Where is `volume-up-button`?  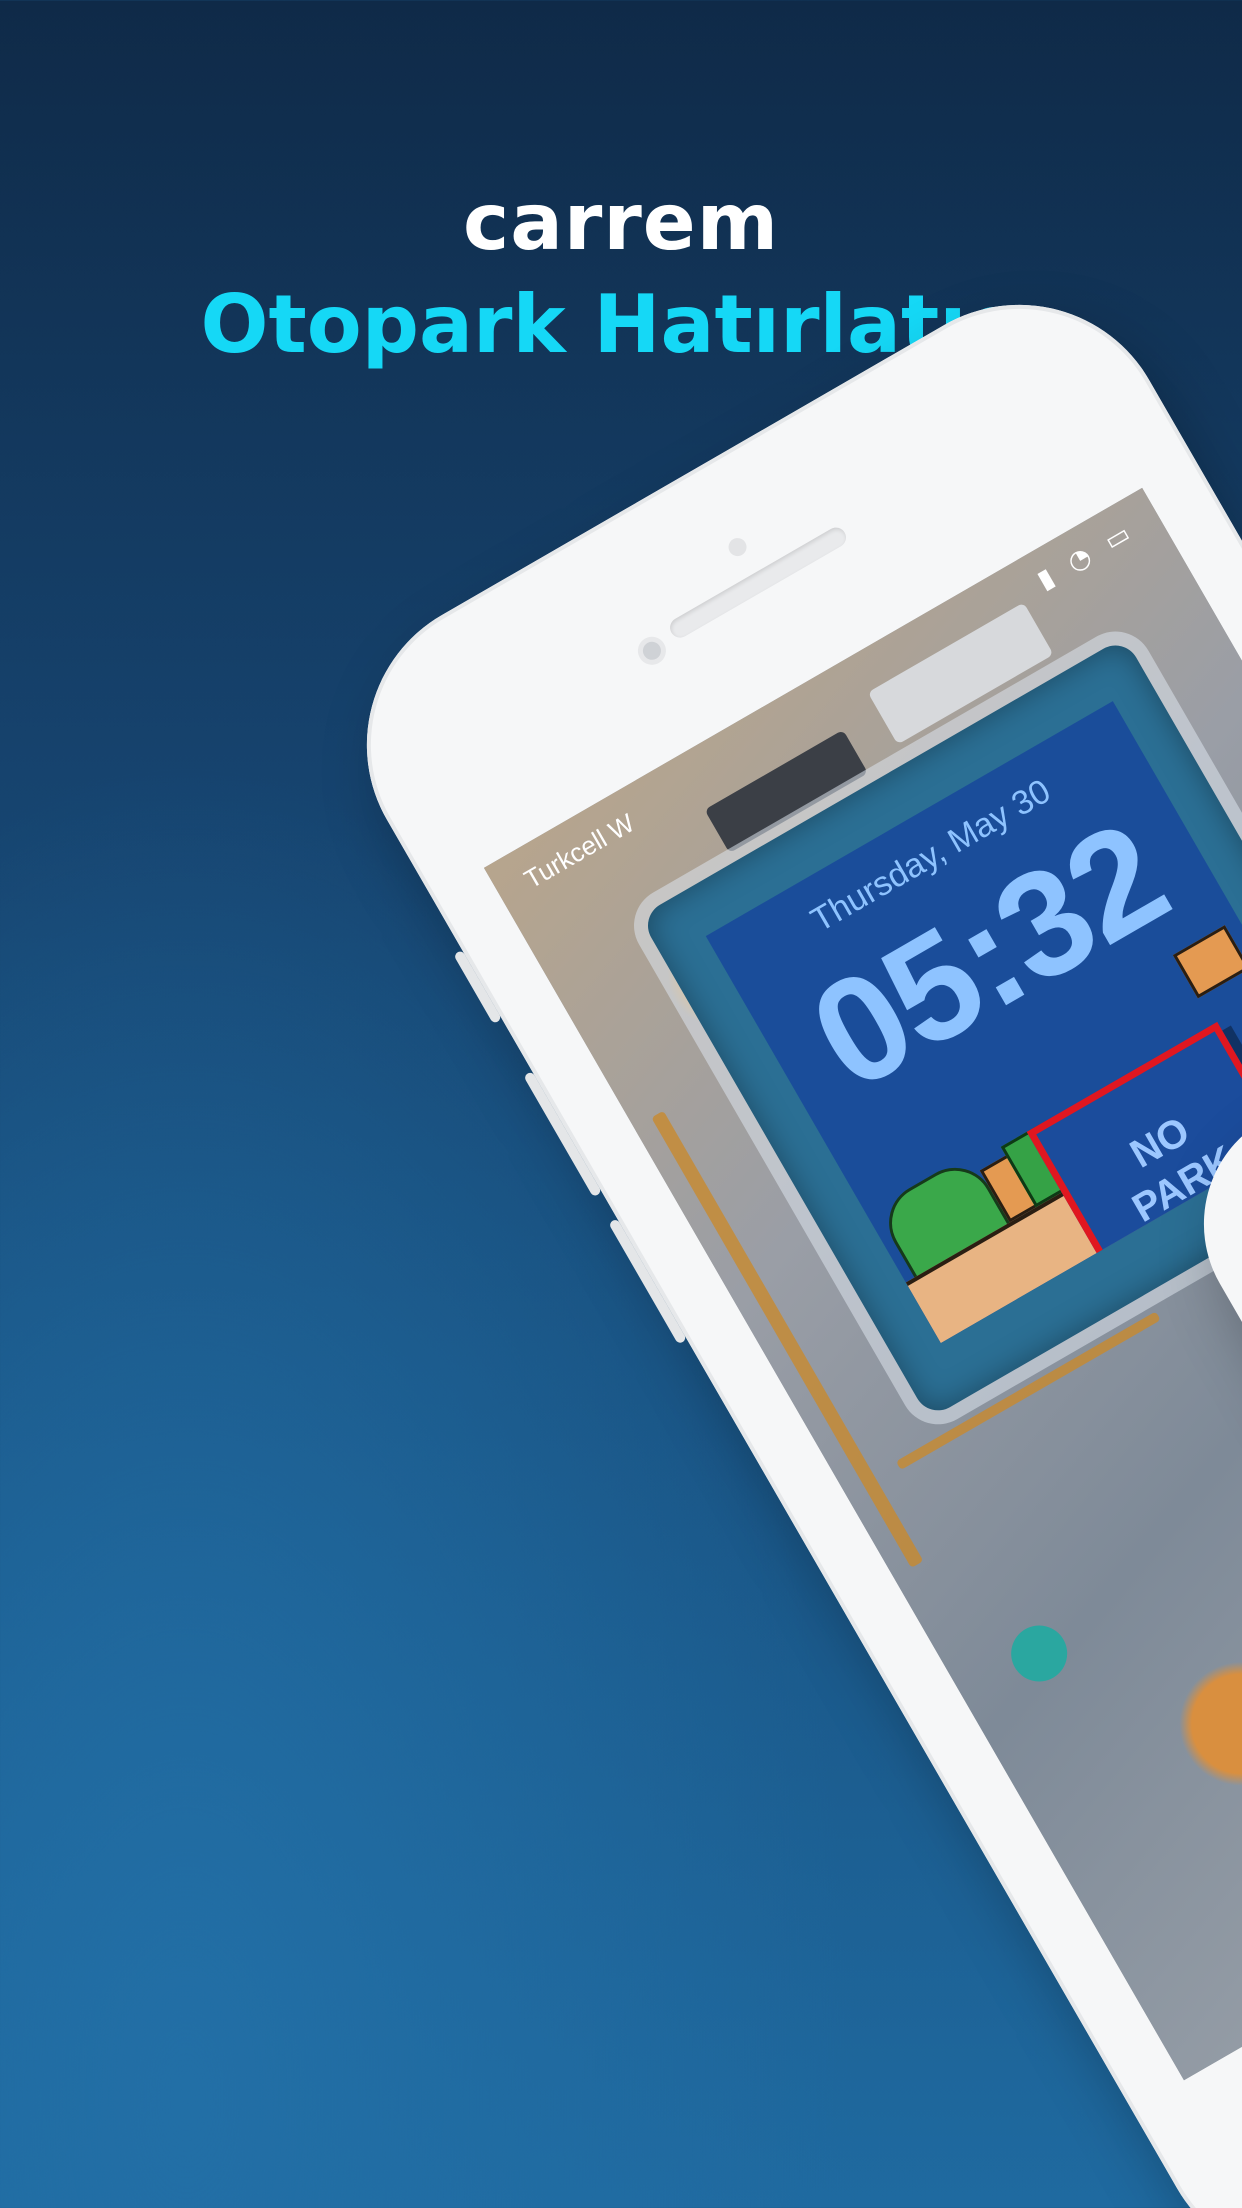
volume-up-button is located at coordinates (562, 1134).